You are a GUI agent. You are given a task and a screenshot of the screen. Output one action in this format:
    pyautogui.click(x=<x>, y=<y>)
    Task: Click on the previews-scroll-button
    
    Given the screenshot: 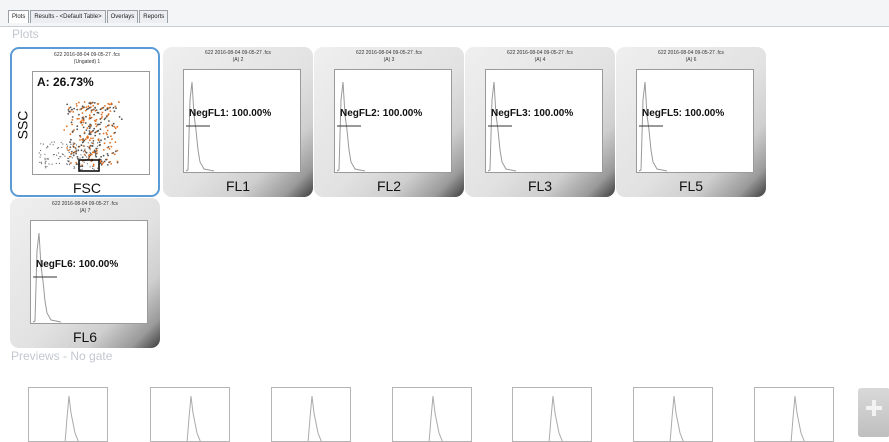 What is the action you would take?
    pyautogui.click(x=873, y=412)
    